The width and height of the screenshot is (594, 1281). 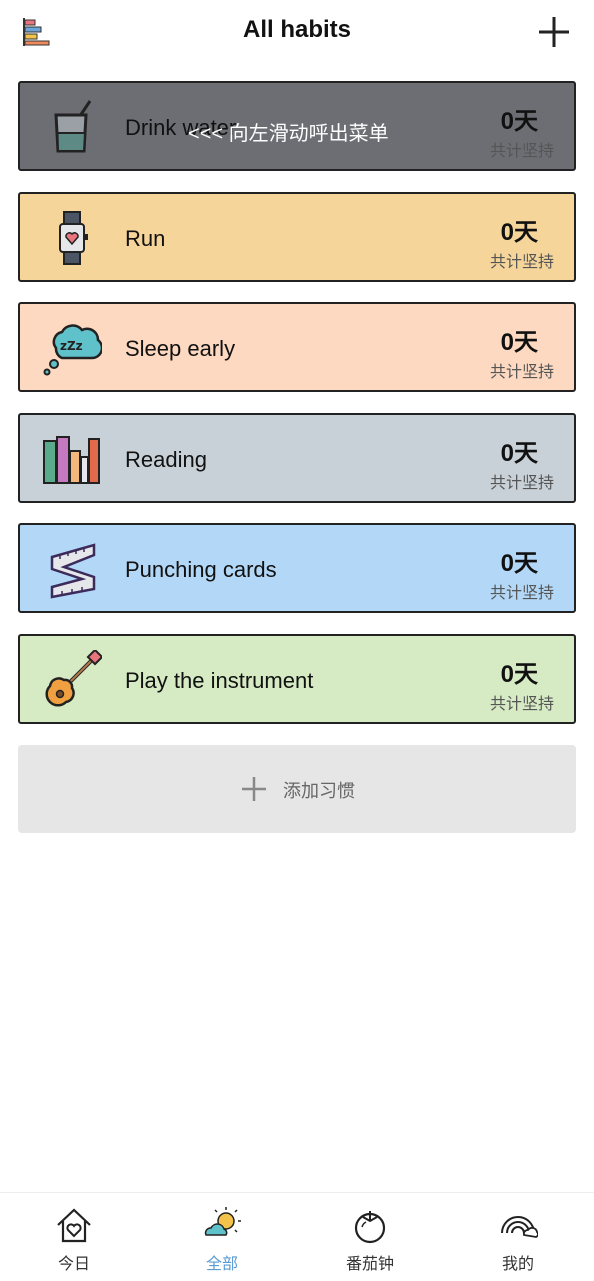 What do you see at coordinates (74, 1225) in the screenshot?
I see `home-heart-icon` at bounding box center [74, 1225].